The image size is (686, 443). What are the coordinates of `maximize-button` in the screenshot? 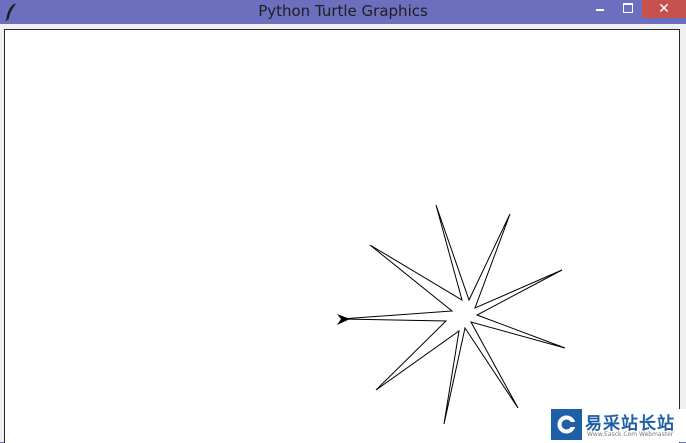 It's located at (628, 9).